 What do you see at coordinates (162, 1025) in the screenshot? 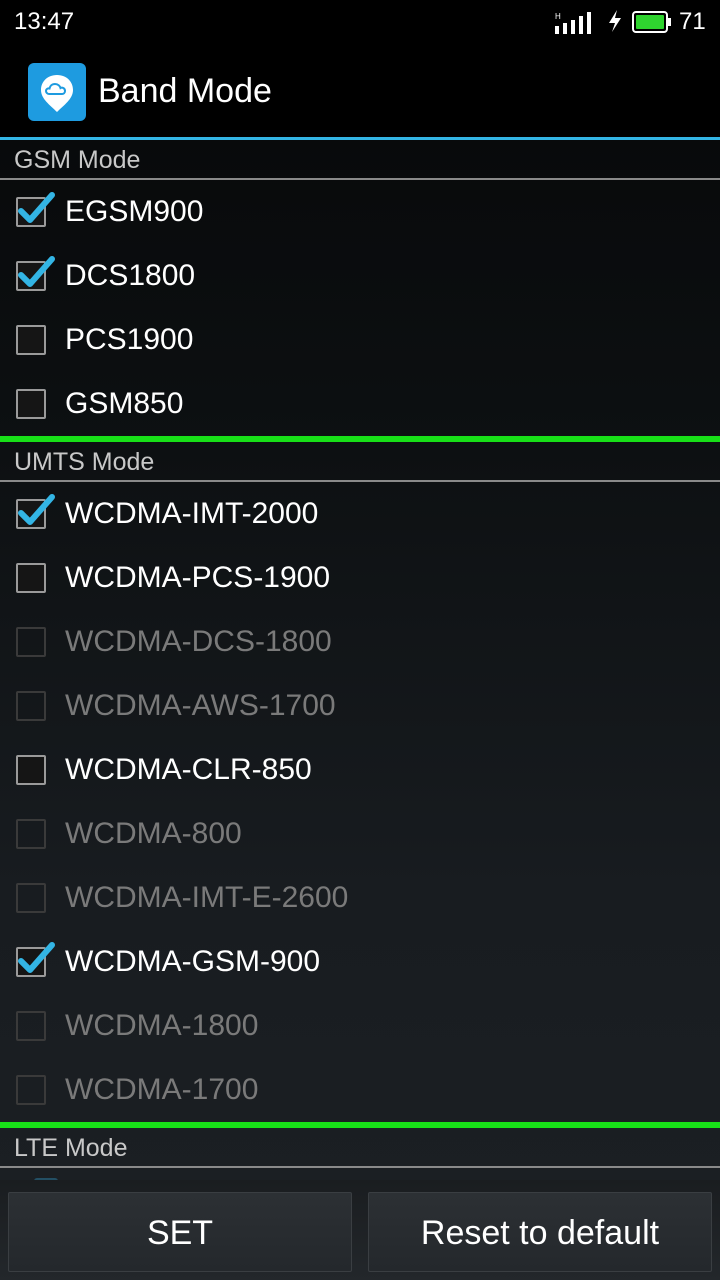
I see `band-option-label: WCDMA-1800` at bounding box center [162, 1025].